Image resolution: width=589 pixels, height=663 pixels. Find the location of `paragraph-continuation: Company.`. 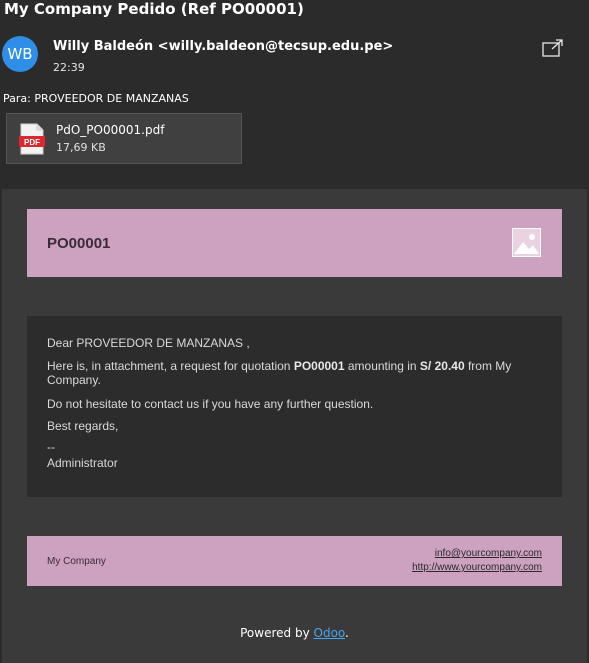

paragraph-continuation: Company. is located at coordinates (74, 380).